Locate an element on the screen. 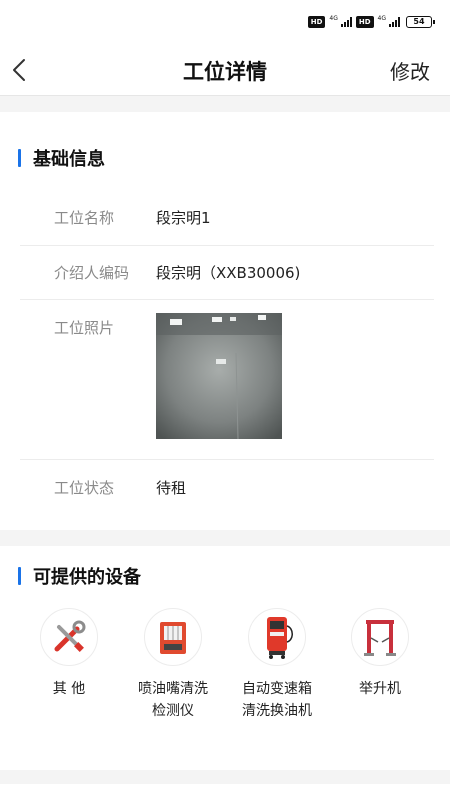 The image size is (450, 800). equipment-item-other: 其 他 is located at coordinates (69, 654).